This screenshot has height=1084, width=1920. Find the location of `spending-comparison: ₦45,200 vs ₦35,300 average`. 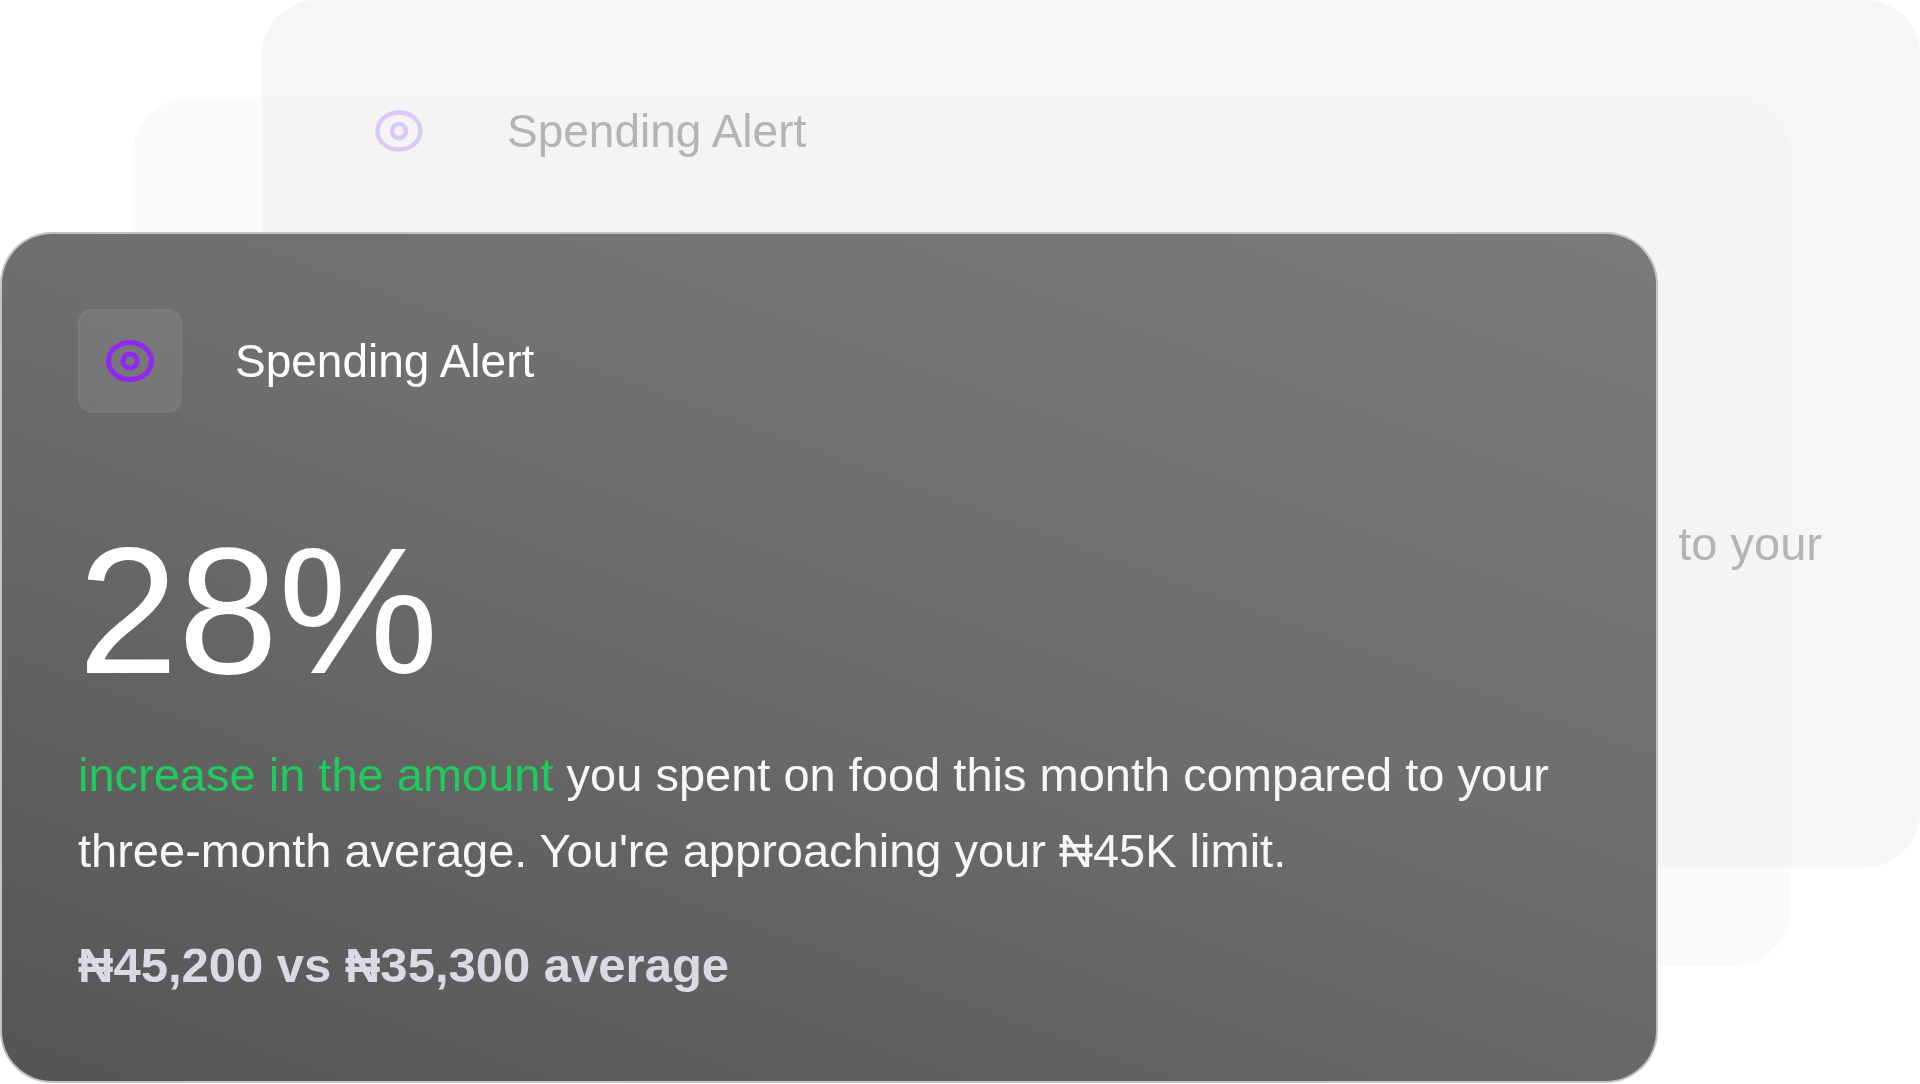

spending-comparison: ₦45,200 vs ₦35,300 average is located at coordinates (404, 965).